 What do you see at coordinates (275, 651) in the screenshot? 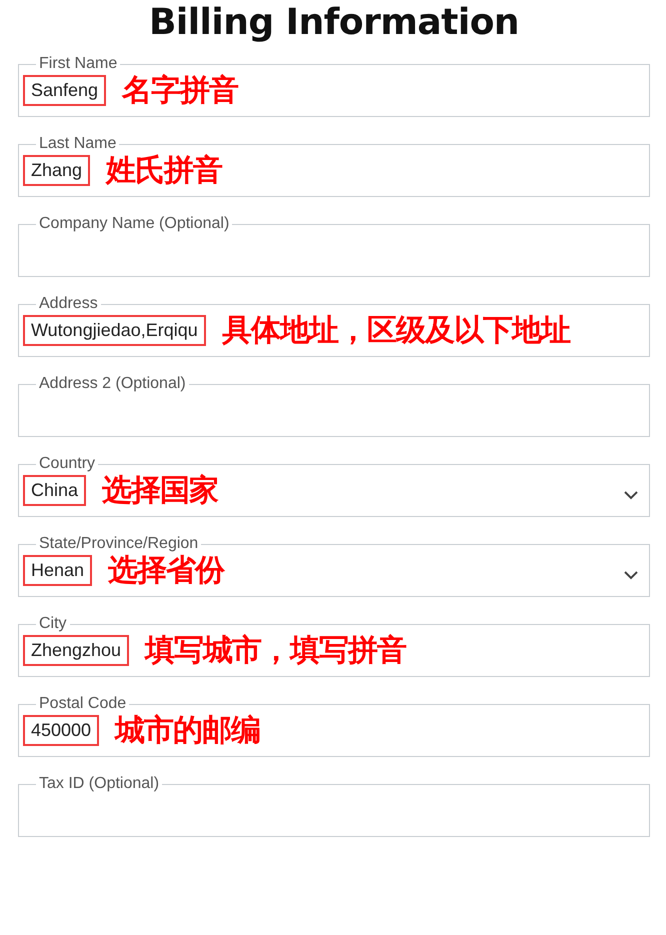
I see `annotation-text: 填写城市，填写拼音` at bounding box center [275, 651].